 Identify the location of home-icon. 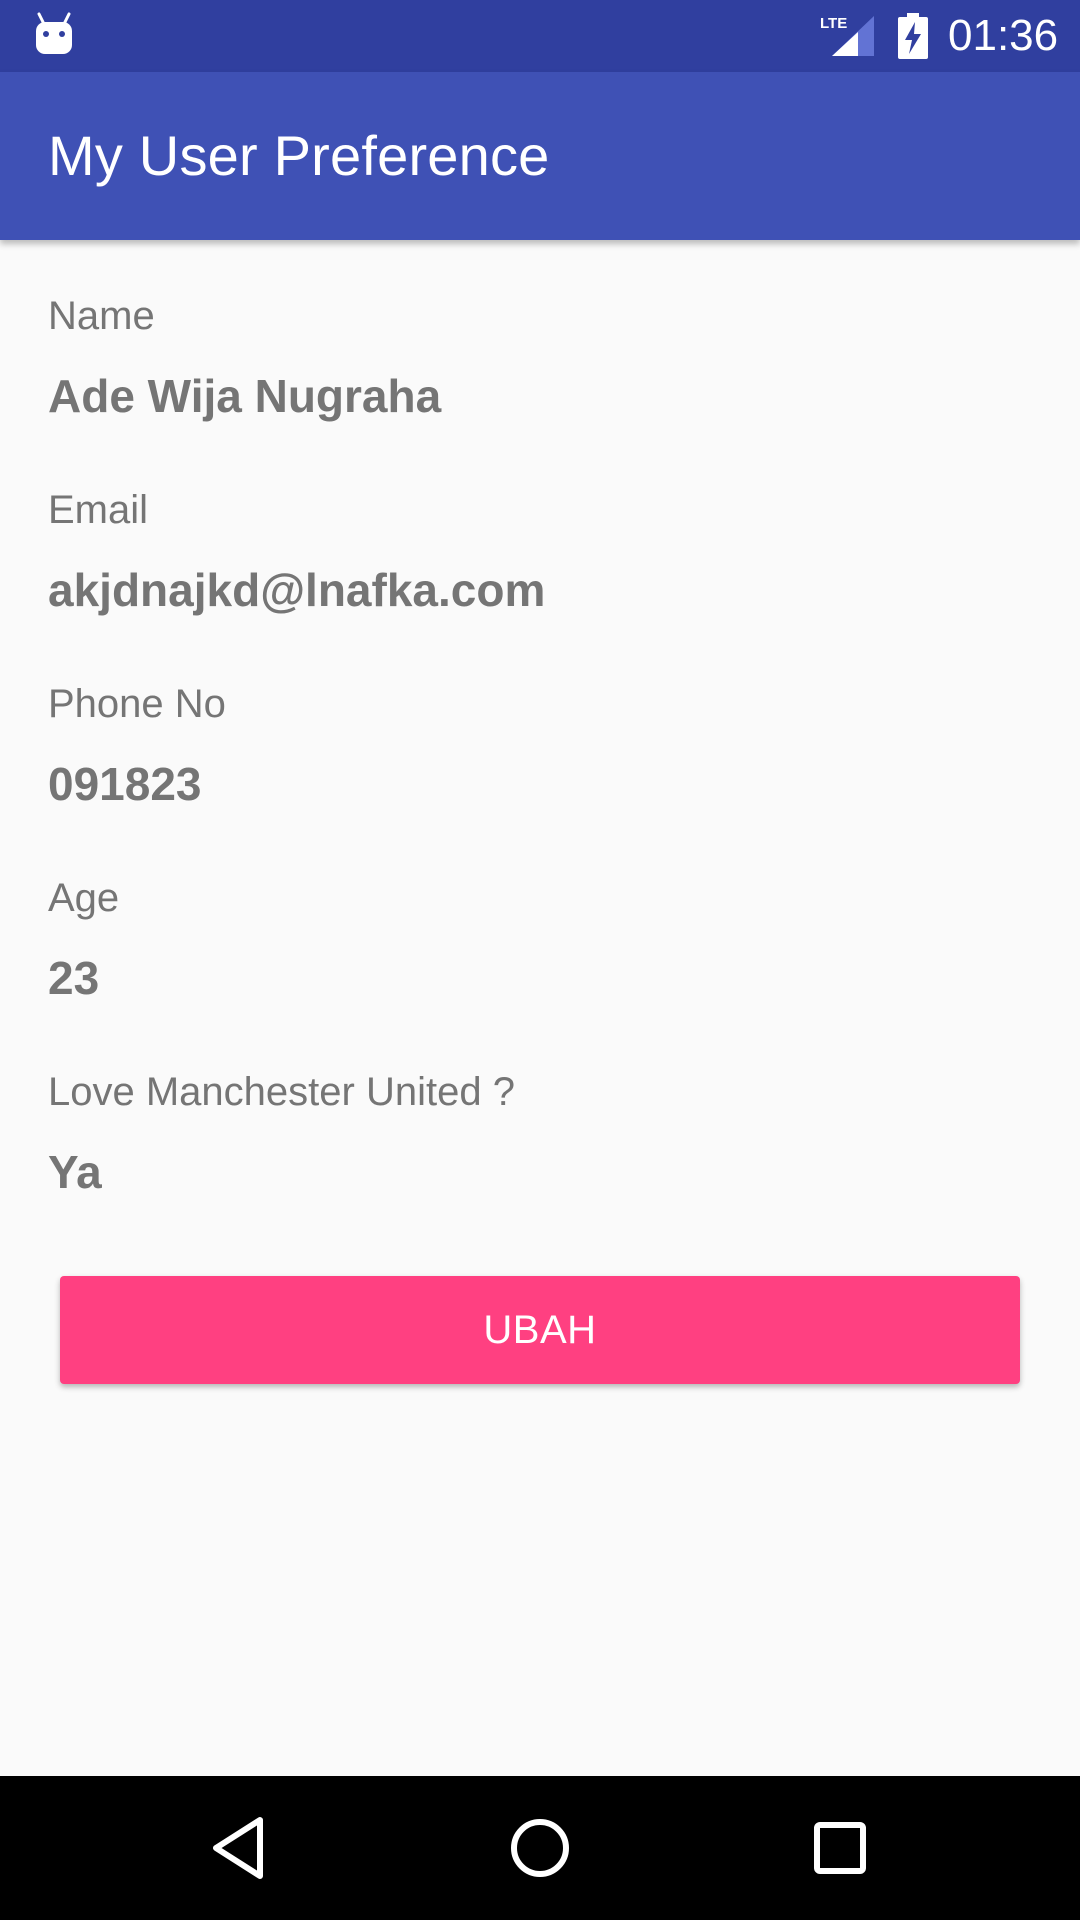
(540, 1848).